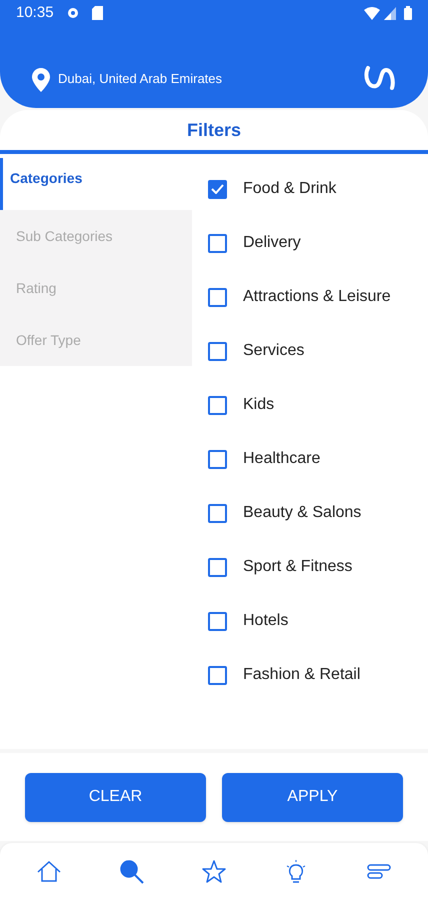  I want to click on option-label: Attractions & Leisure, so click(317, 297).